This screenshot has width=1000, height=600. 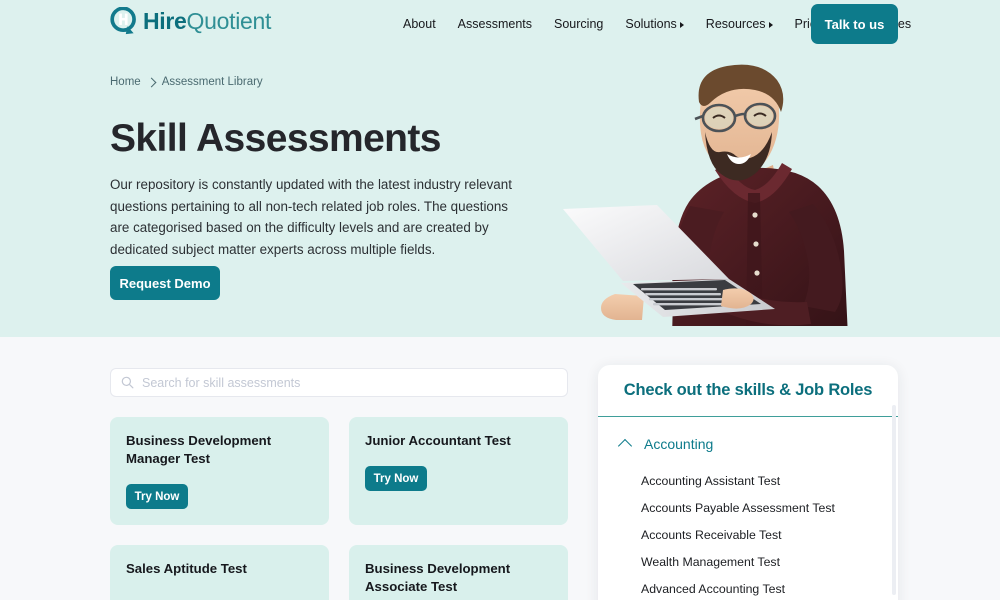 I want to click on brand-name: HireQuotient, so click(x=207, y=21).